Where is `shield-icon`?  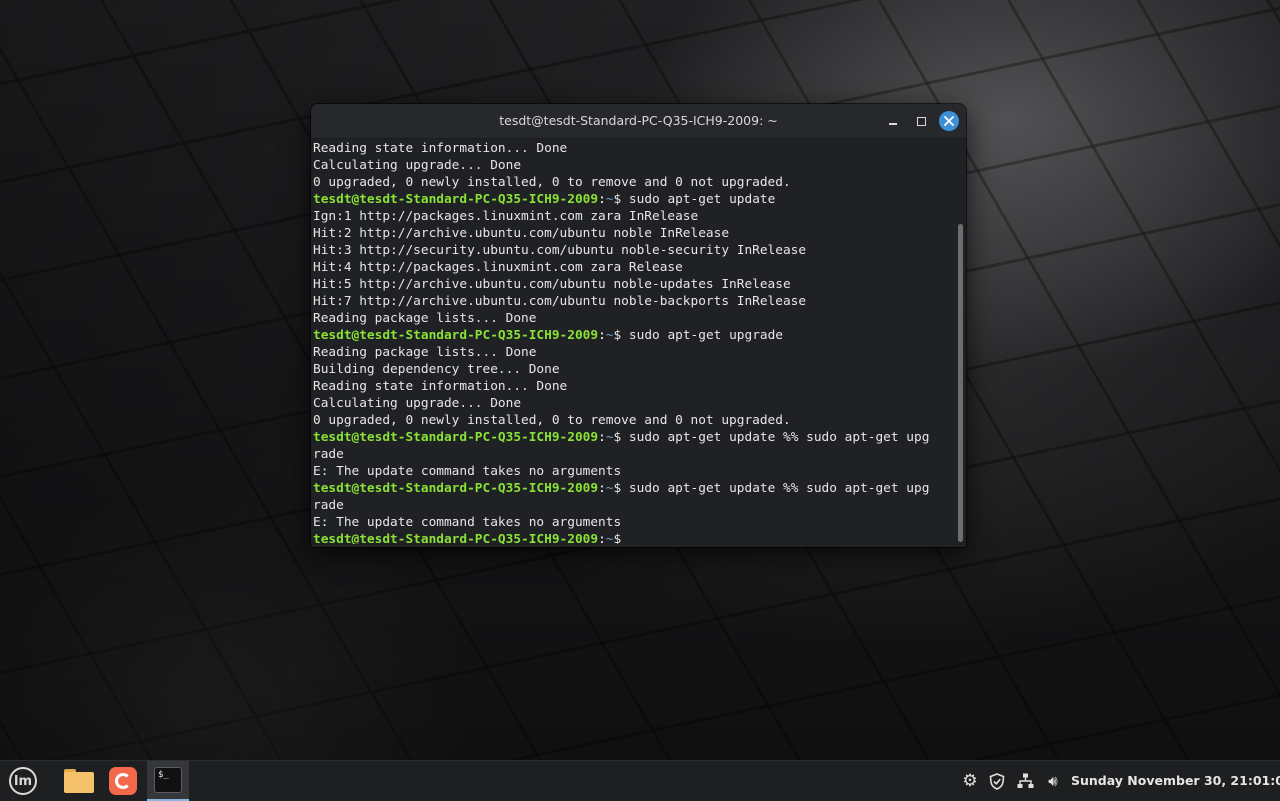 shield-icon is located at coordinates (997, 781).